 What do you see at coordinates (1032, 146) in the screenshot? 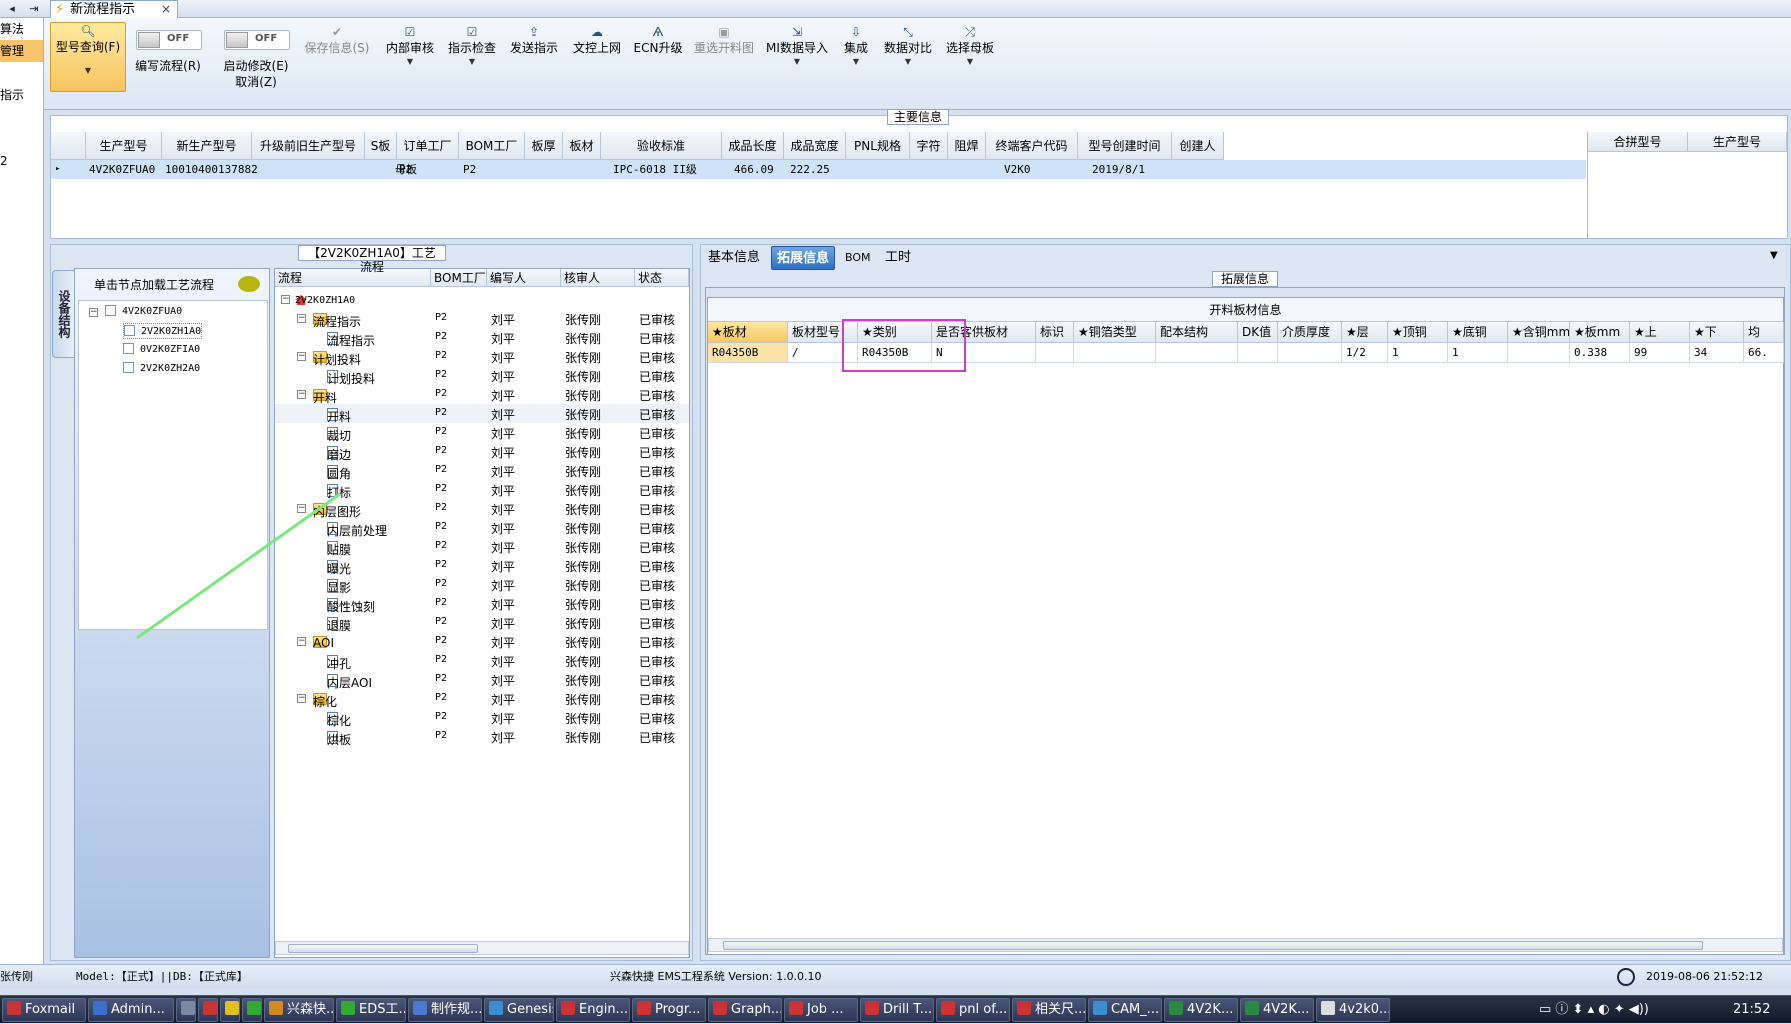
I see `col-customer: 终端客户代码` at bounding box center [1032, 146].